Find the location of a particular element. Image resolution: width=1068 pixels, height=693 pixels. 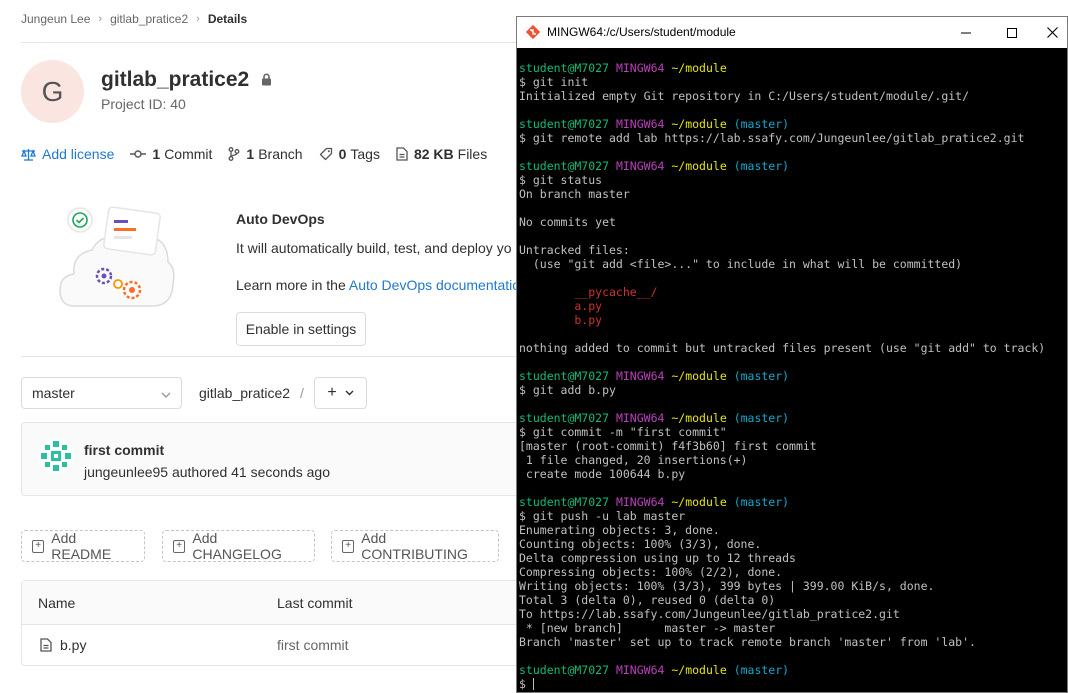

terminal-line: $ git init is located at coordinates (554, 82).